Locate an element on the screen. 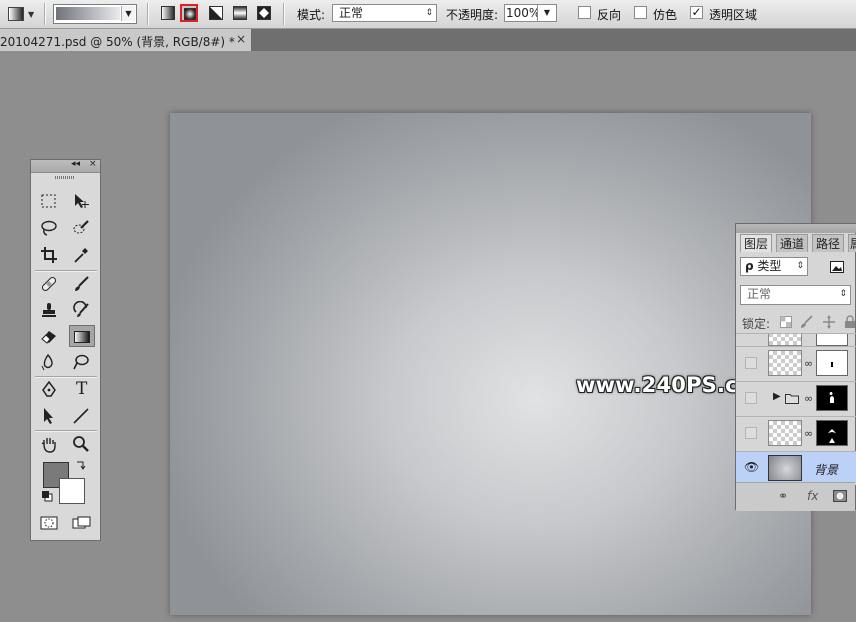 The height and width of the screenshot is (622, 856). line-tool is located at coordinates (82, 416).